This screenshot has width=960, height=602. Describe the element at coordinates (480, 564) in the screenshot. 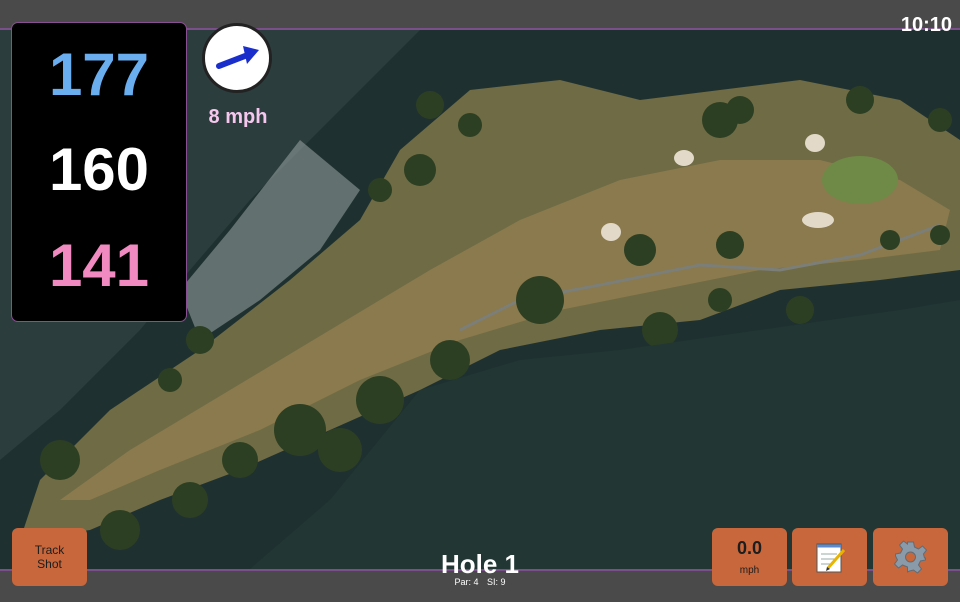

I see `hole-title: Hole 1` at that location.